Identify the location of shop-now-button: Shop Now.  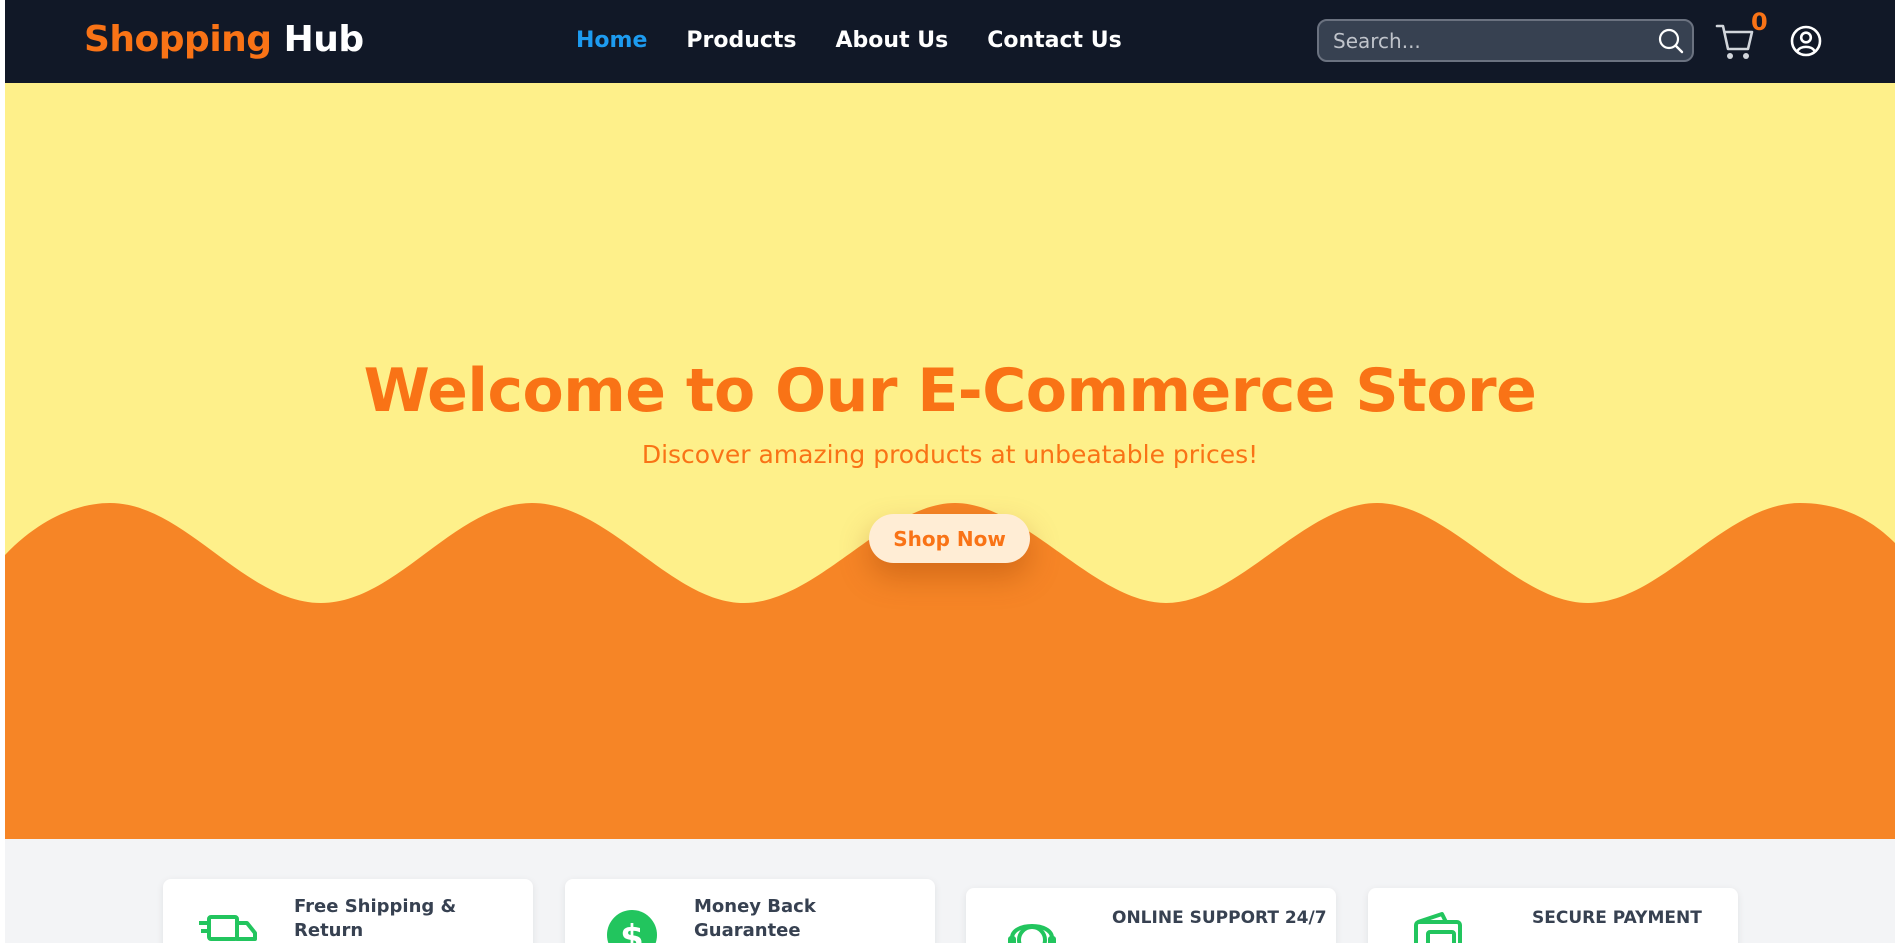
(949, 538).